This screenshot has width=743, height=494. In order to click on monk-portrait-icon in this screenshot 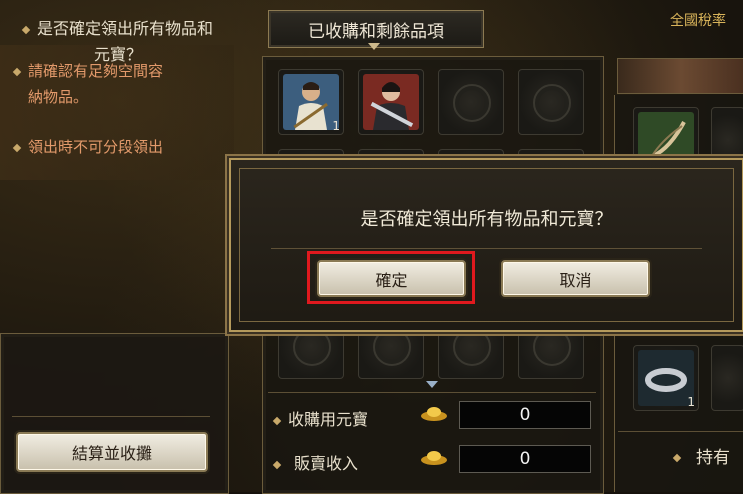, I will do `click(311, 102)`.